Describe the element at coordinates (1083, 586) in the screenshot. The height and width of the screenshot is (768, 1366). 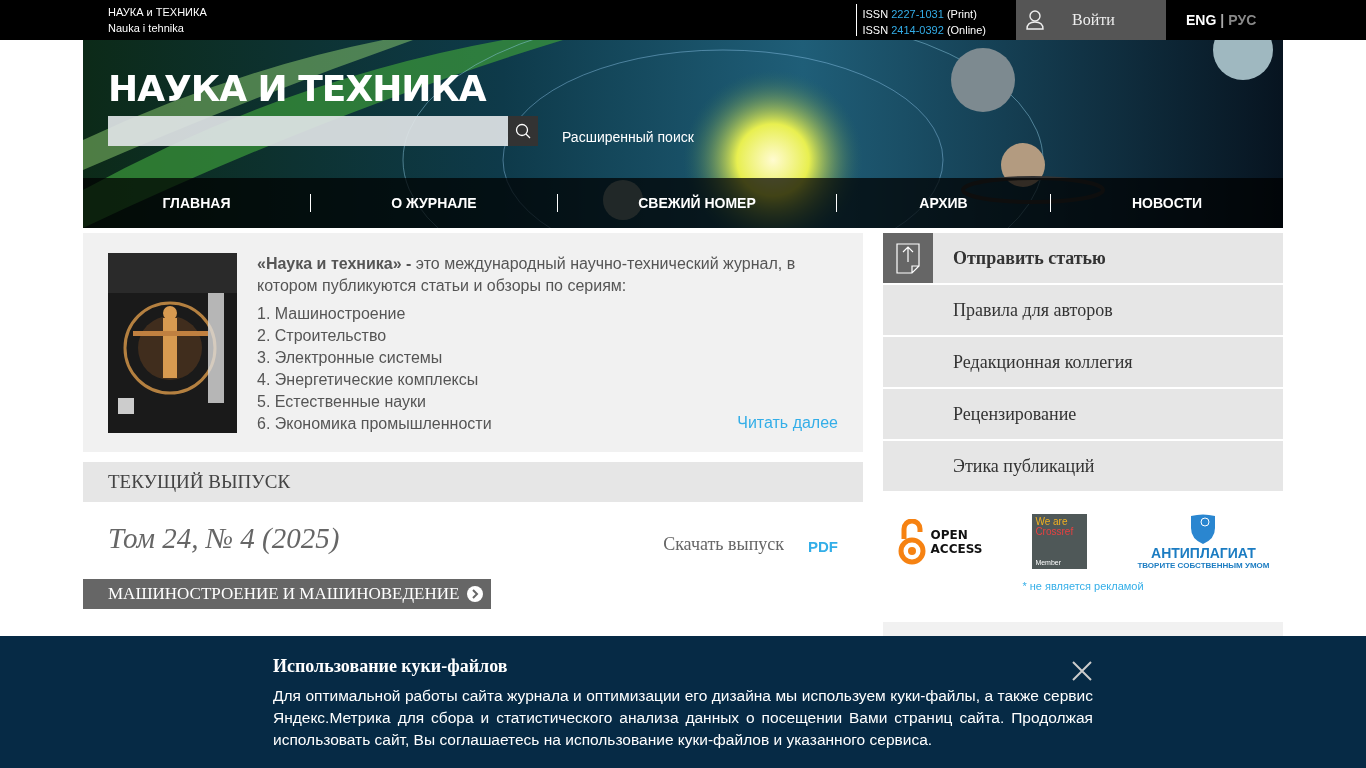
I see `disclaimer-text: * не является рекламой` at that location.